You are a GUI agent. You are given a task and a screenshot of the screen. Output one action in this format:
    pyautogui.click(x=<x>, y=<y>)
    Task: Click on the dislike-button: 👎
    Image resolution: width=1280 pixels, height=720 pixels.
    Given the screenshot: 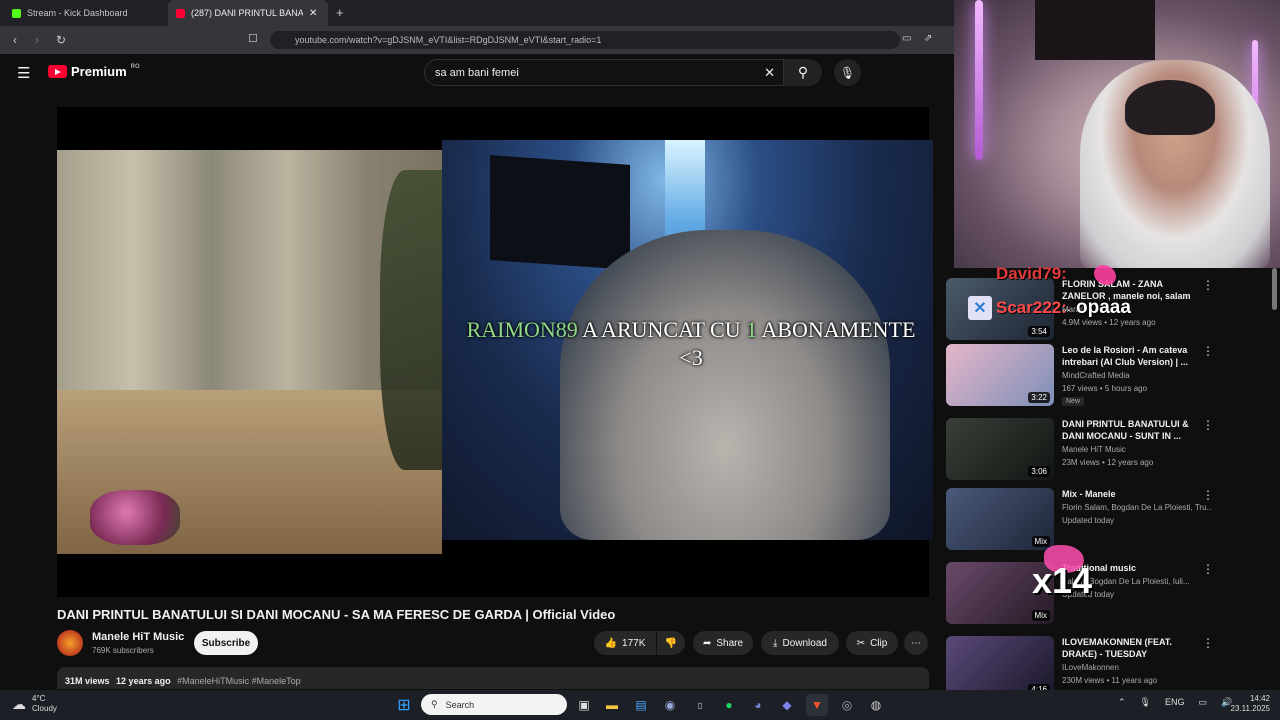 What is the action you would take?
    pyautogui.click(x=671, y=643)
    